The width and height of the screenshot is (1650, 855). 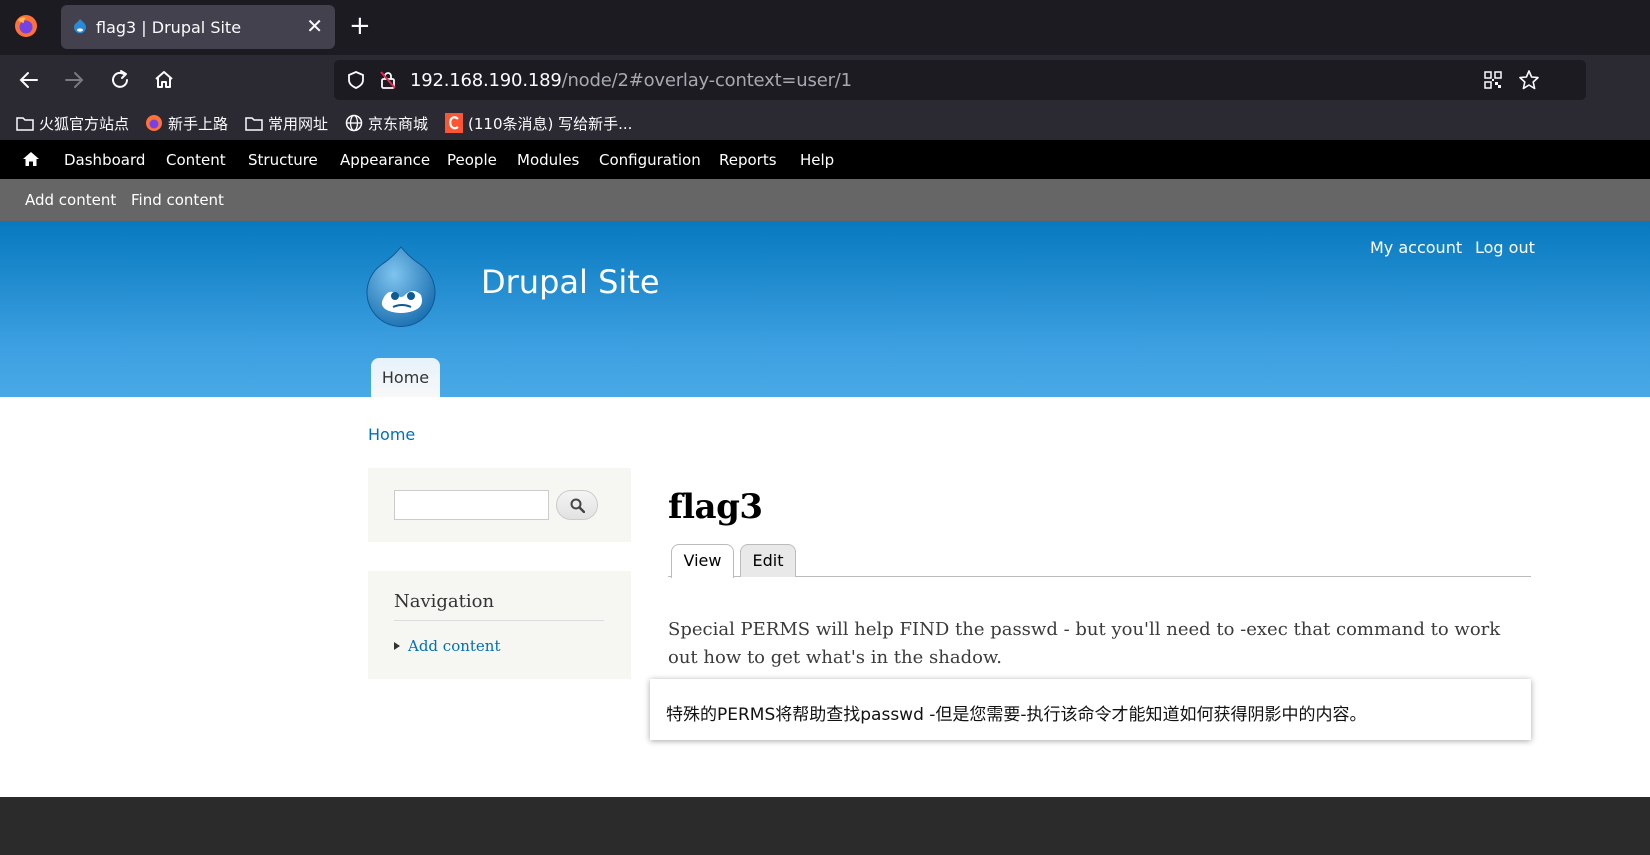 What do you see at coordinates (472, 160) in the screenshot?
I see `toolbar-people: People` at bounding box center [472, 160].